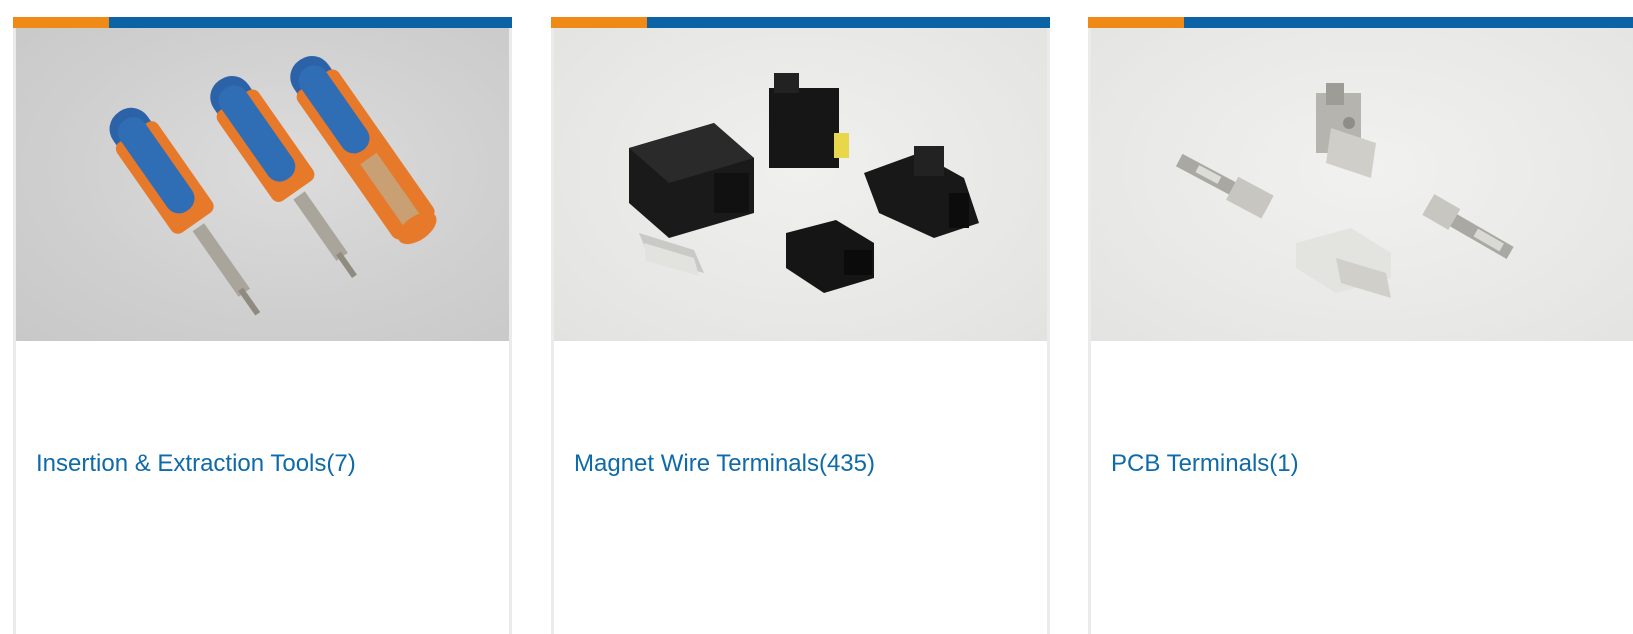 The width and height of the screenshot is (1633, 634). I want to click on extraction-tools-image, so click(262, 184).